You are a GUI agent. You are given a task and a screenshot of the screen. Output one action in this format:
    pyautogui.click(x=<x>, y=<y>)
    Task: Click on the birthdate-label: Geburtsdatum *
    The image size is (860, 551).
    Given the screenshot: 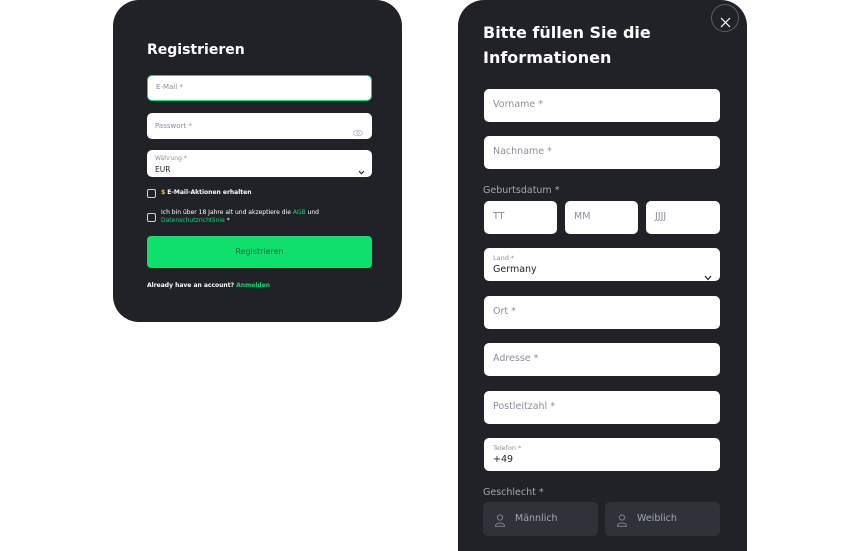 What is the action you would take?
    pyautogui.click(x=521, y=190)
    